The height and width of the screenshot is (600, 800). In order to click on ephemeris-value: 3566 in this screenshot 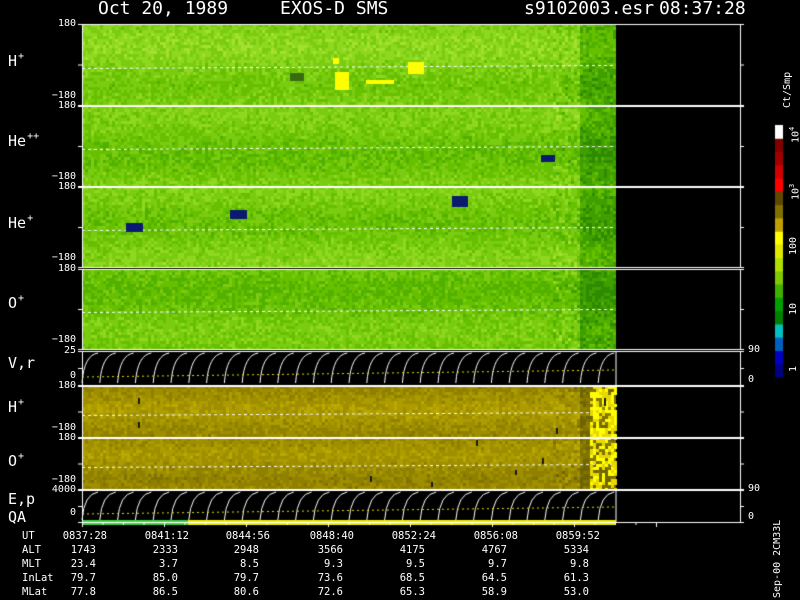, I will do `click(330, 550)`.